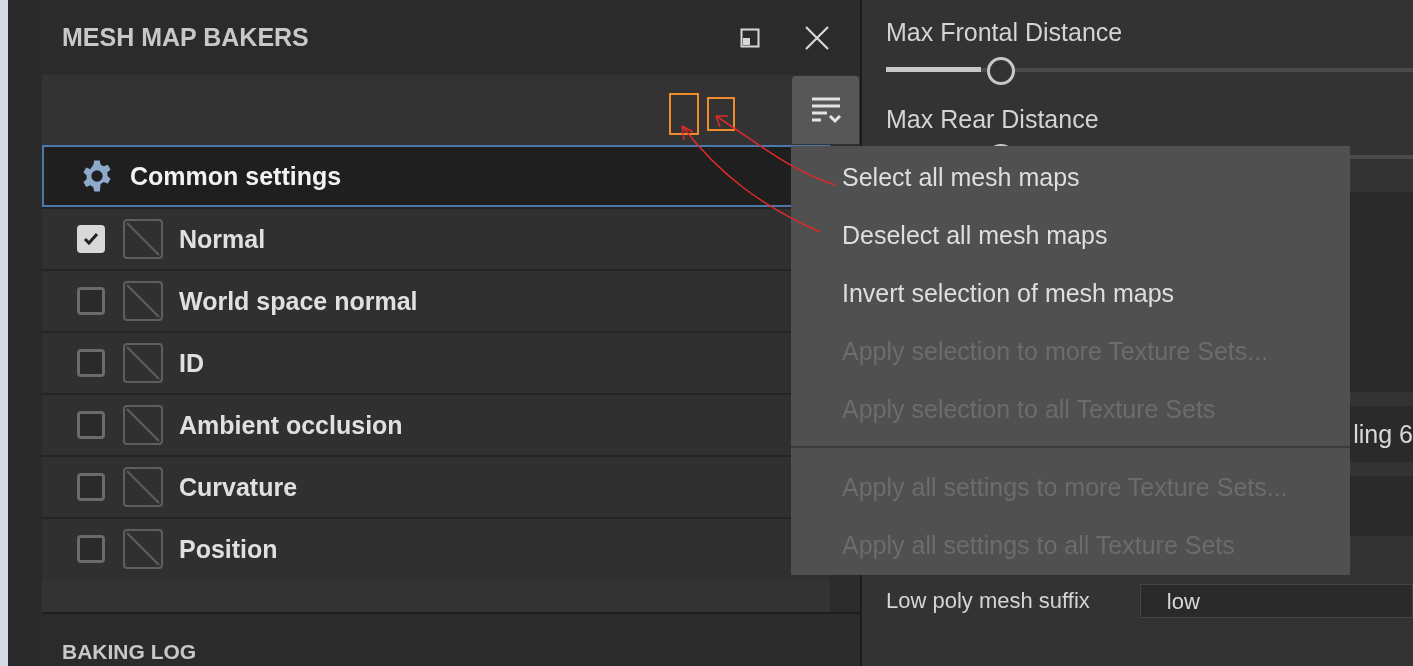 The width and height of the screenshot is (1413, 666). I want to click on mesh-map-label: World space normal, so click(298, 301).